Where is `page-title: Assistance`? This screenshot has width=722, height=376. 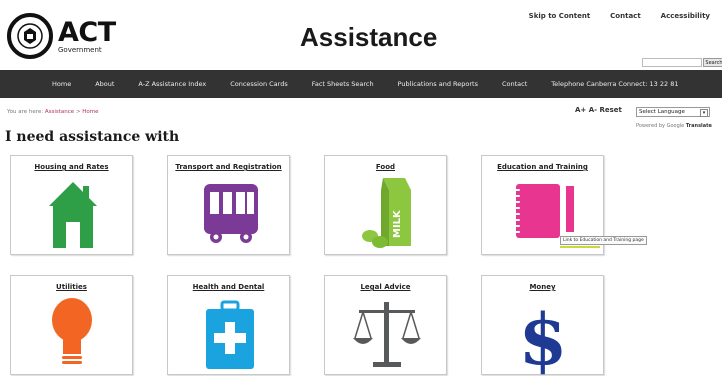
page-title: Assistance is located at coordinates (369, 37).